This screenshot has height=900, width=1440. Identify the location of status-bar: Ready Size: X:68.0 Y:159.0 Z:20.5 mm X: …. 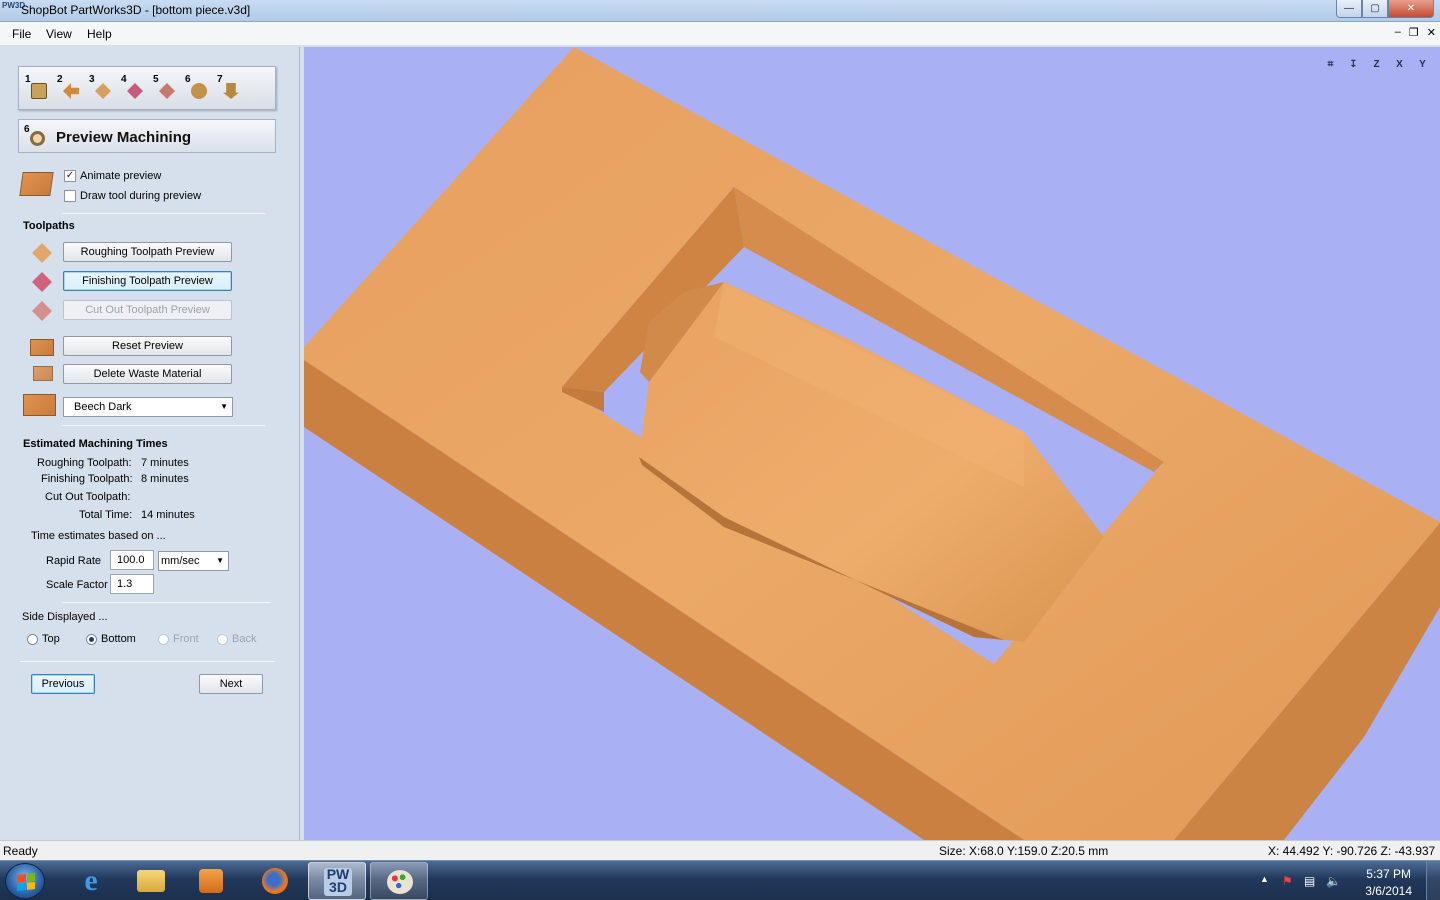
(720, 850).